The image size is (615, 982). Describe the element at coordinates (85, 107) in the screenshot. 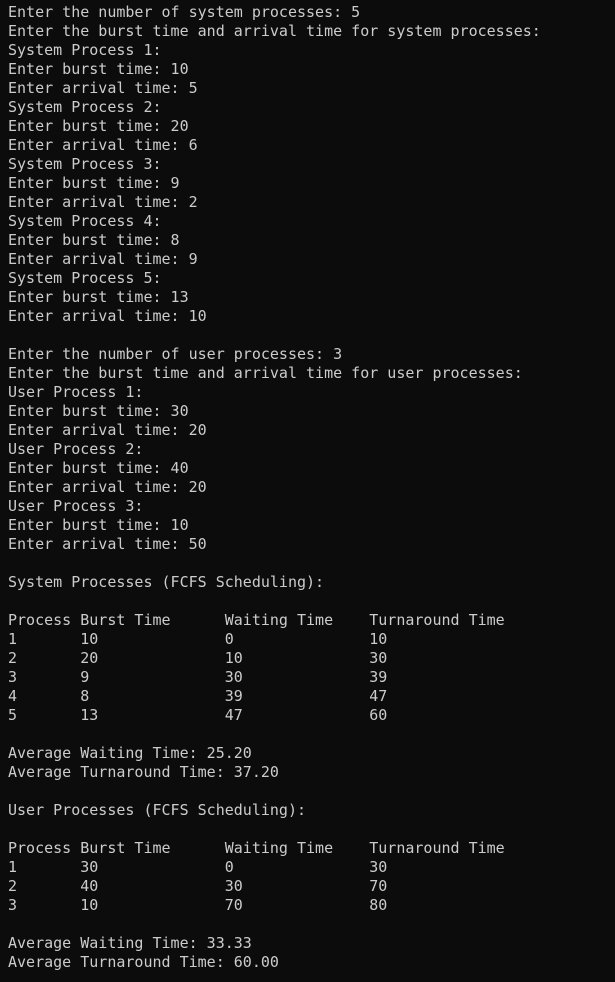

I see `terminal-line: System Process 2:` at that location.